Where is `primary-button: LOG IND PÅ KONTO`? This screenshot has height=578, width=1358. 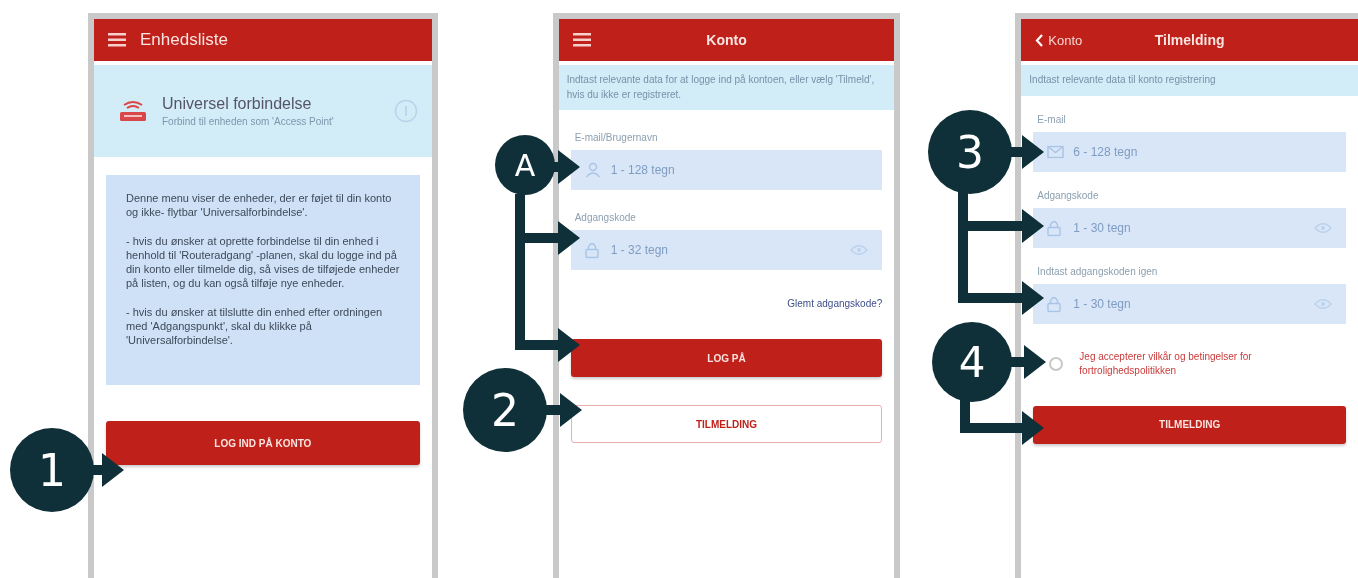
primary-button: LOG IND PÅ KONTO is located at coordinates (263, 443).